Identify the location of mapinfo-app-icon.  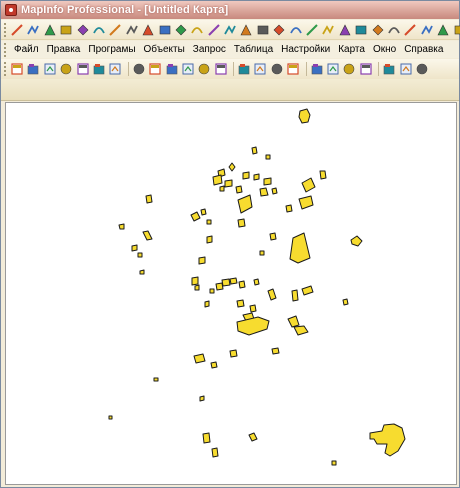
(11, 10).